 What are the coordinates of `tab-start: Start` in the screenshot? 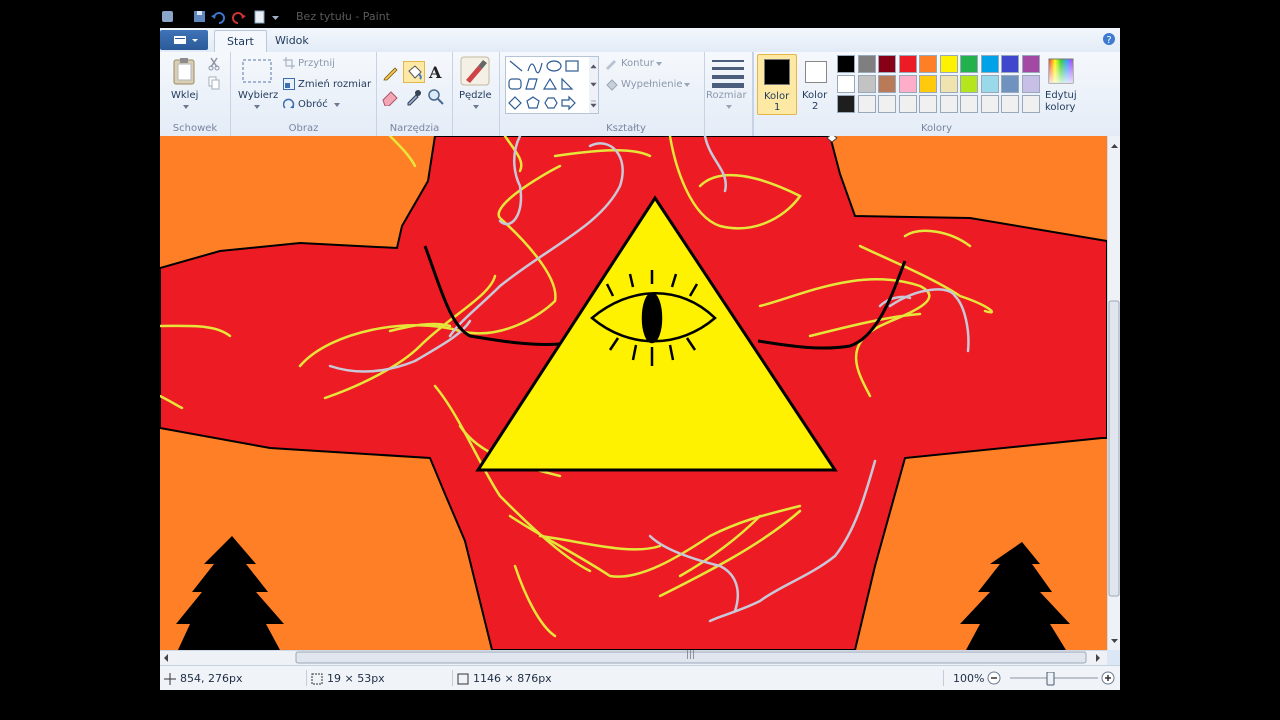 It's located at (240, 41).